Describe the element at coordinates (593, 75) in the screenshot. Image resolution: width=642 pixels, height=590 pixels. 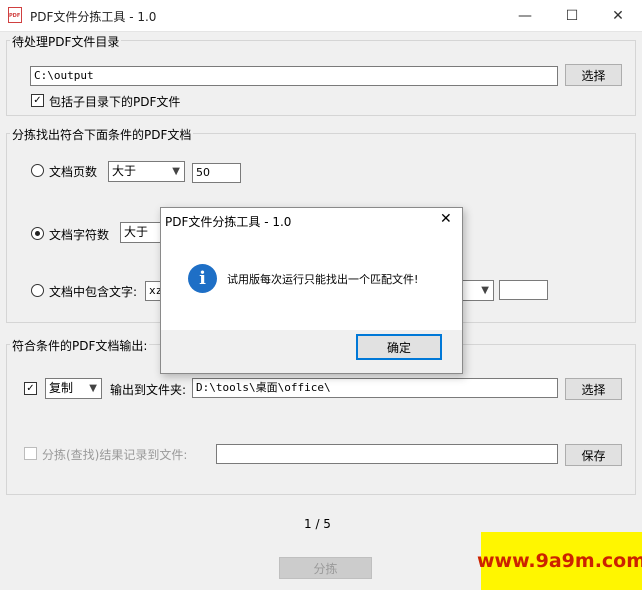
I see `source-browse-button: 选择` at that location.